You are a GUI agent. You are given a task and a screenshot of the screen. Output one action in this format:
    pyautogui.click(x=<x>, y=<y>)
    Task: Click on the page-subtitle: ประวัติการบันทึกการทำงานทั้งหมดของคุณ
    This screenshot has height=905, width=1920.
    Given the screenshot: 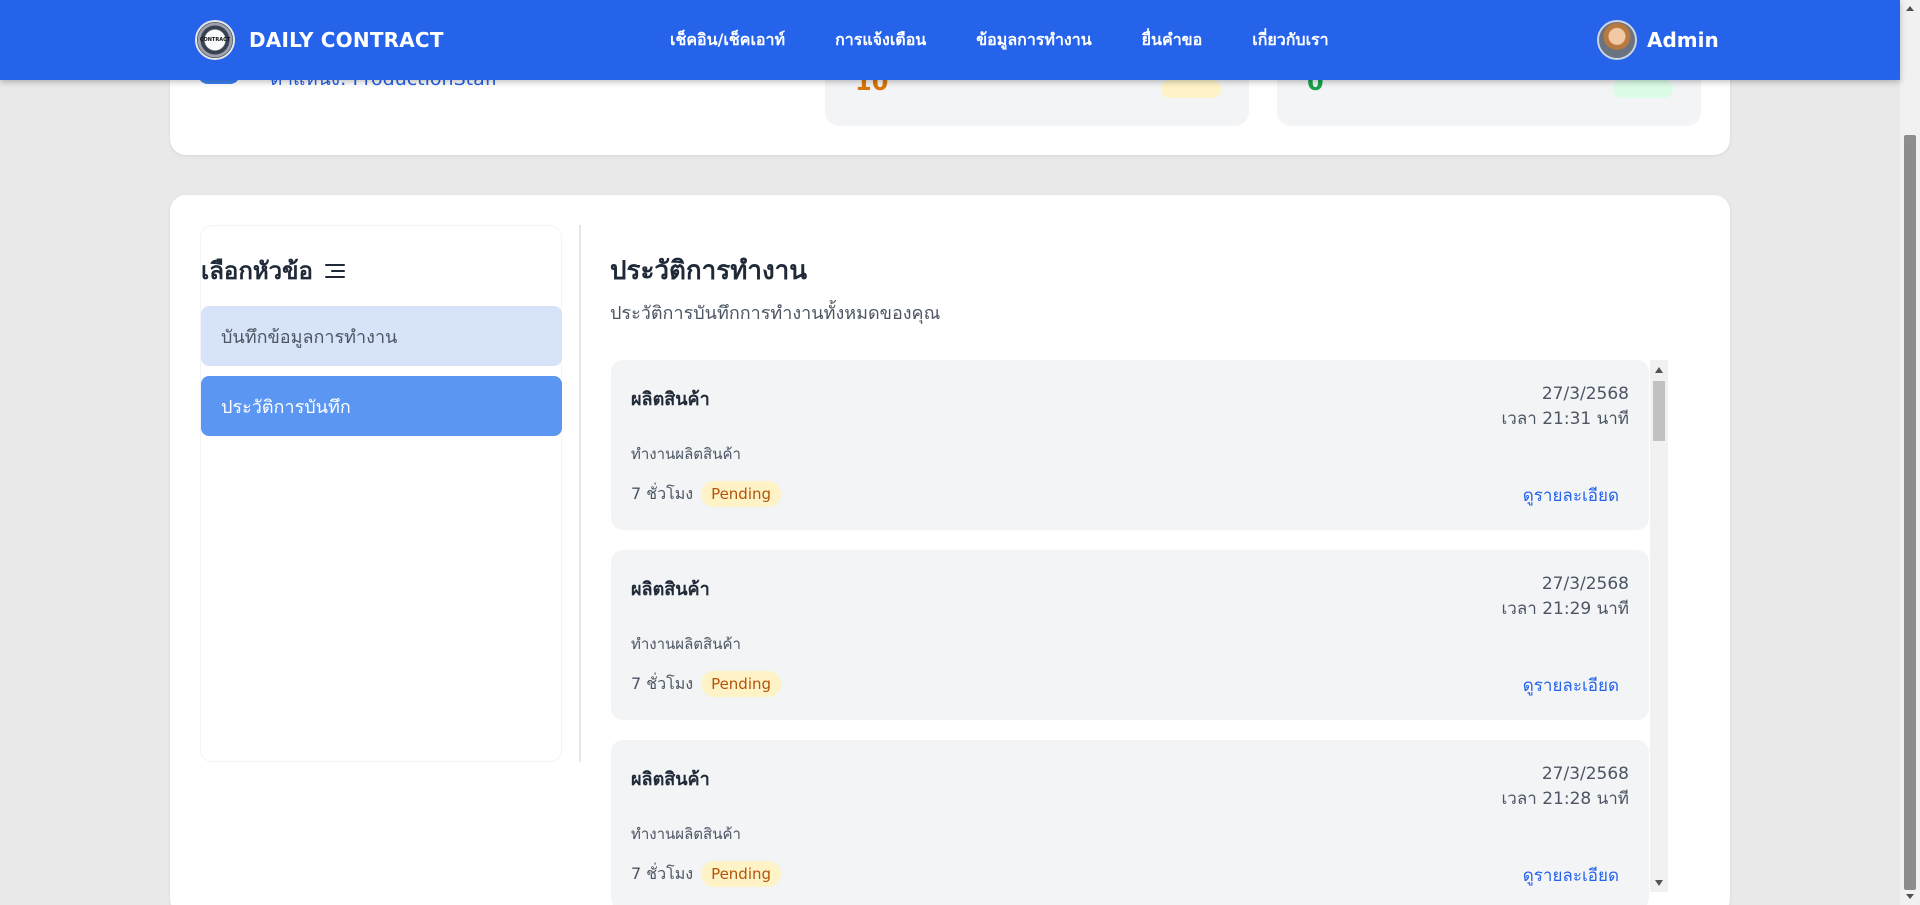 What is the action you would take?
    pyautogui.click(x=775, y=313)
    